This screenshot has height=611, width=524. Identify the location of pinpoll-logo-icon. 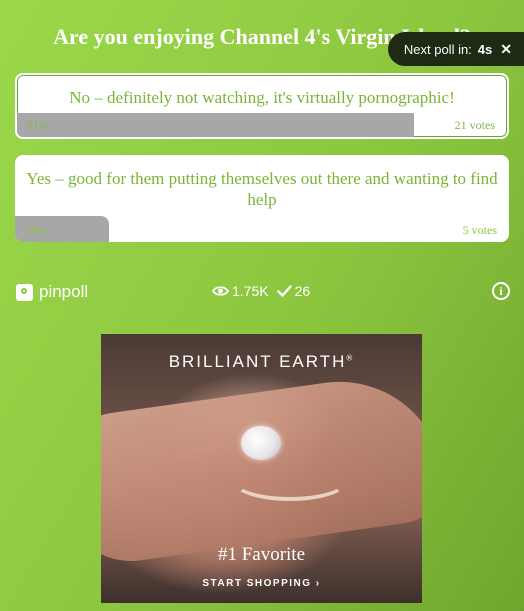
(24, 292).